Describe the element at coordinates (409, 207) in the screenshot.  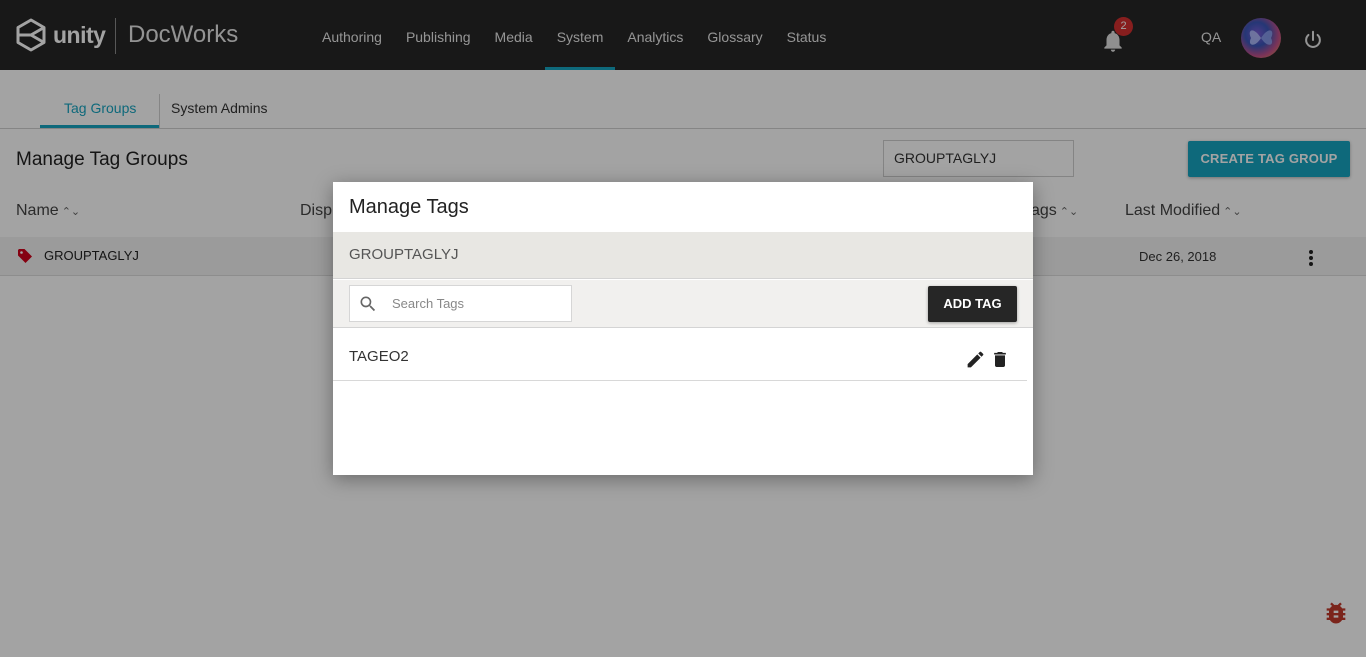
I see `dialog-title: Manage Tags` at that location.